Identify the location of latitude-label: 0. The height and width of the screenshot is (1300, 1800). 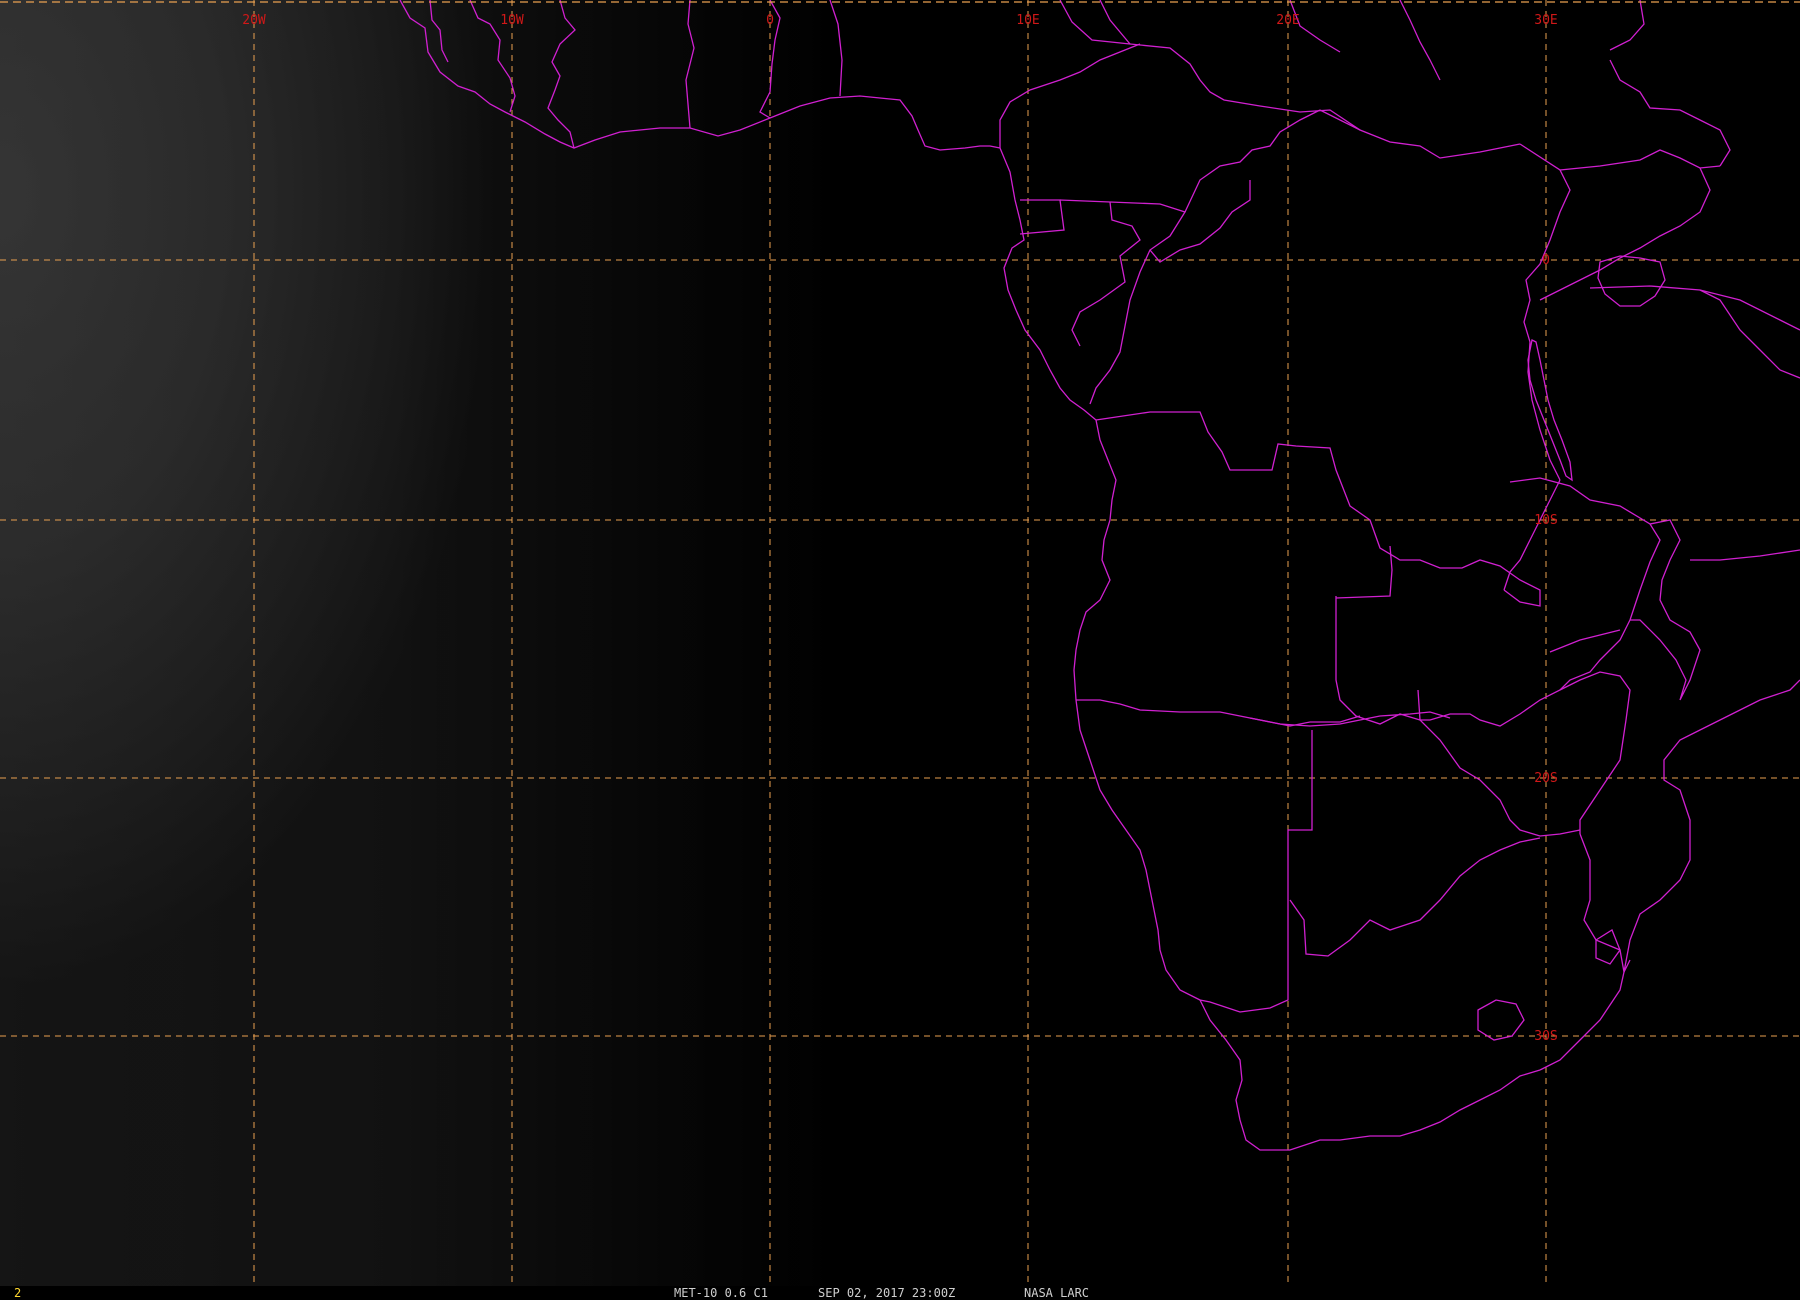
(1546, 260).